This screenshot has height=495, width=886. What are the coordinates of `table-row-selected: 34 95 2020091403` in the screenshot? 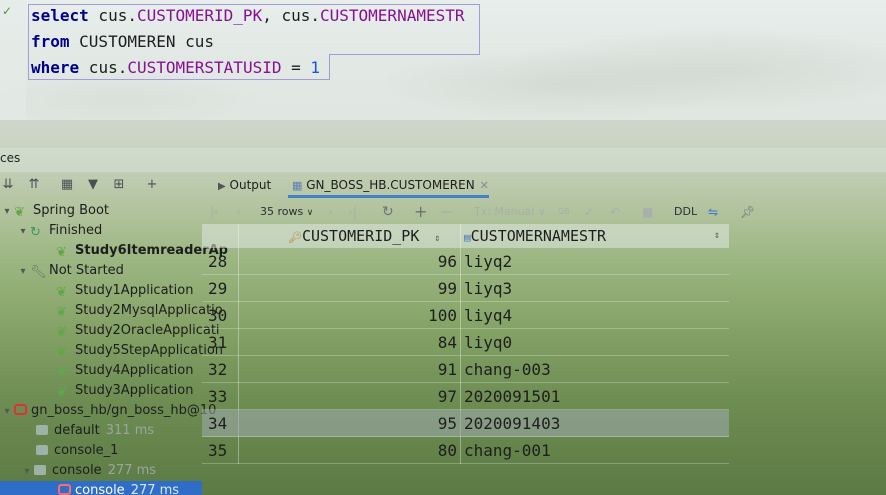 It's located at (465, 423).